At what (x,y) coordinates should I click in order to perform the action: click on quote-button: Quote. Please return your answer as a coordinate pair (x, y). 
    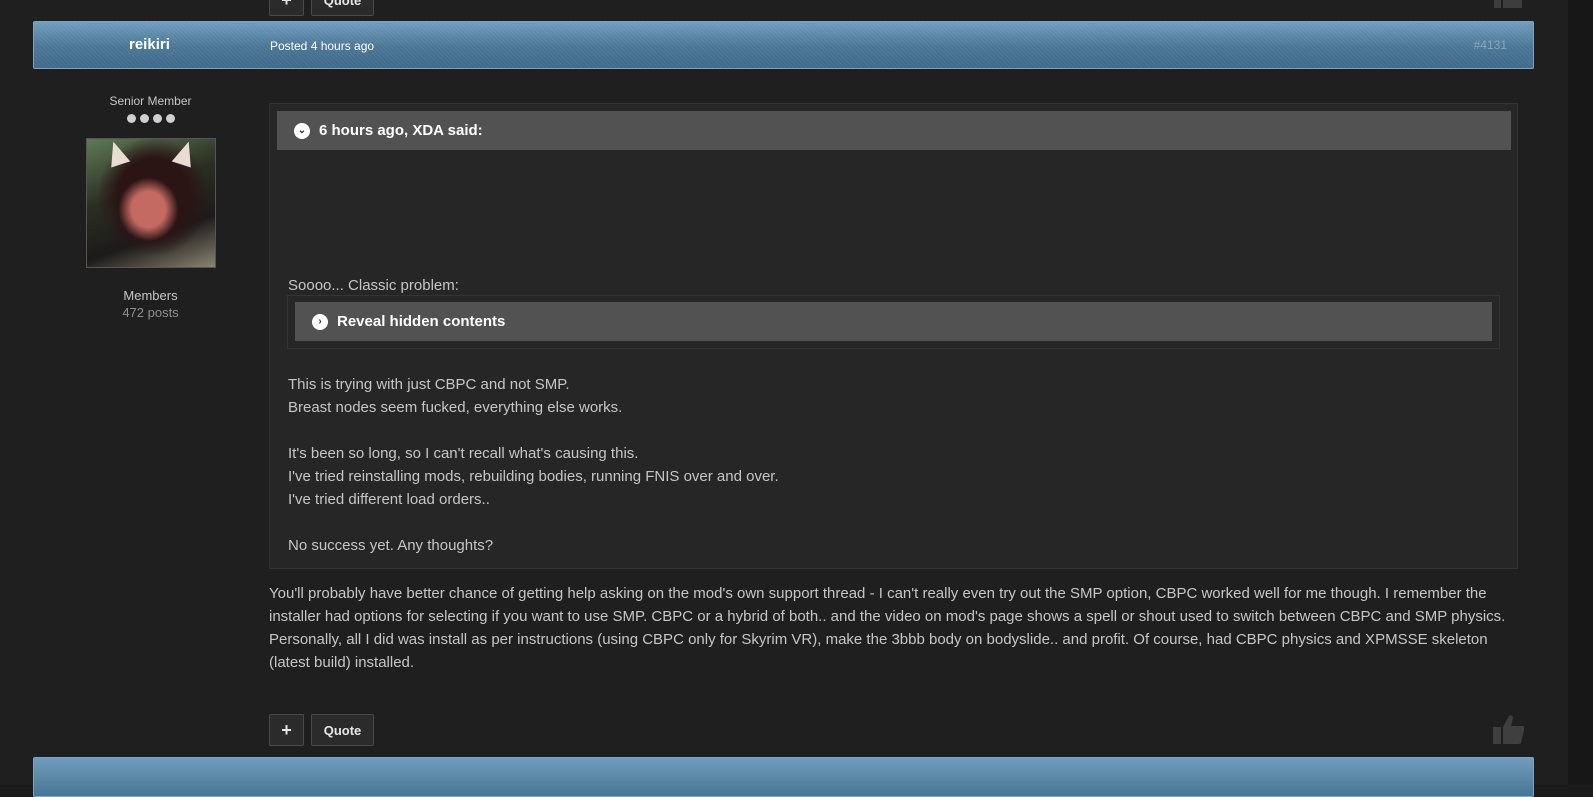
    Looking at the image, I should click on (342, 730).